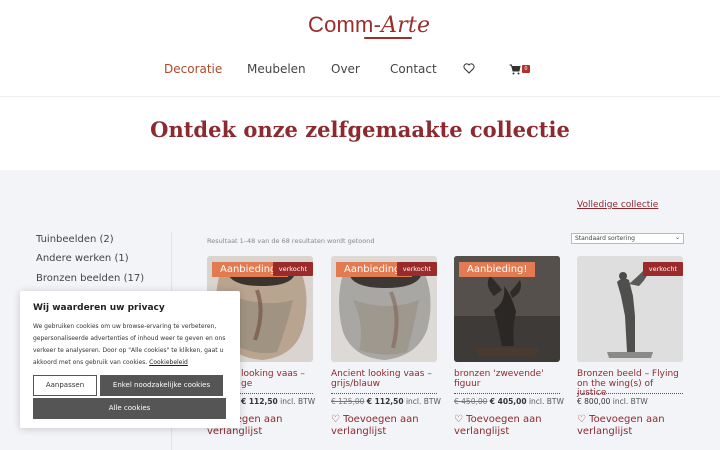 The height and width of the screenshot is (450, 720). Describe the element at coordinates (526, 69) in the screenshot. I see `cart-count-badge: 0` at that location.